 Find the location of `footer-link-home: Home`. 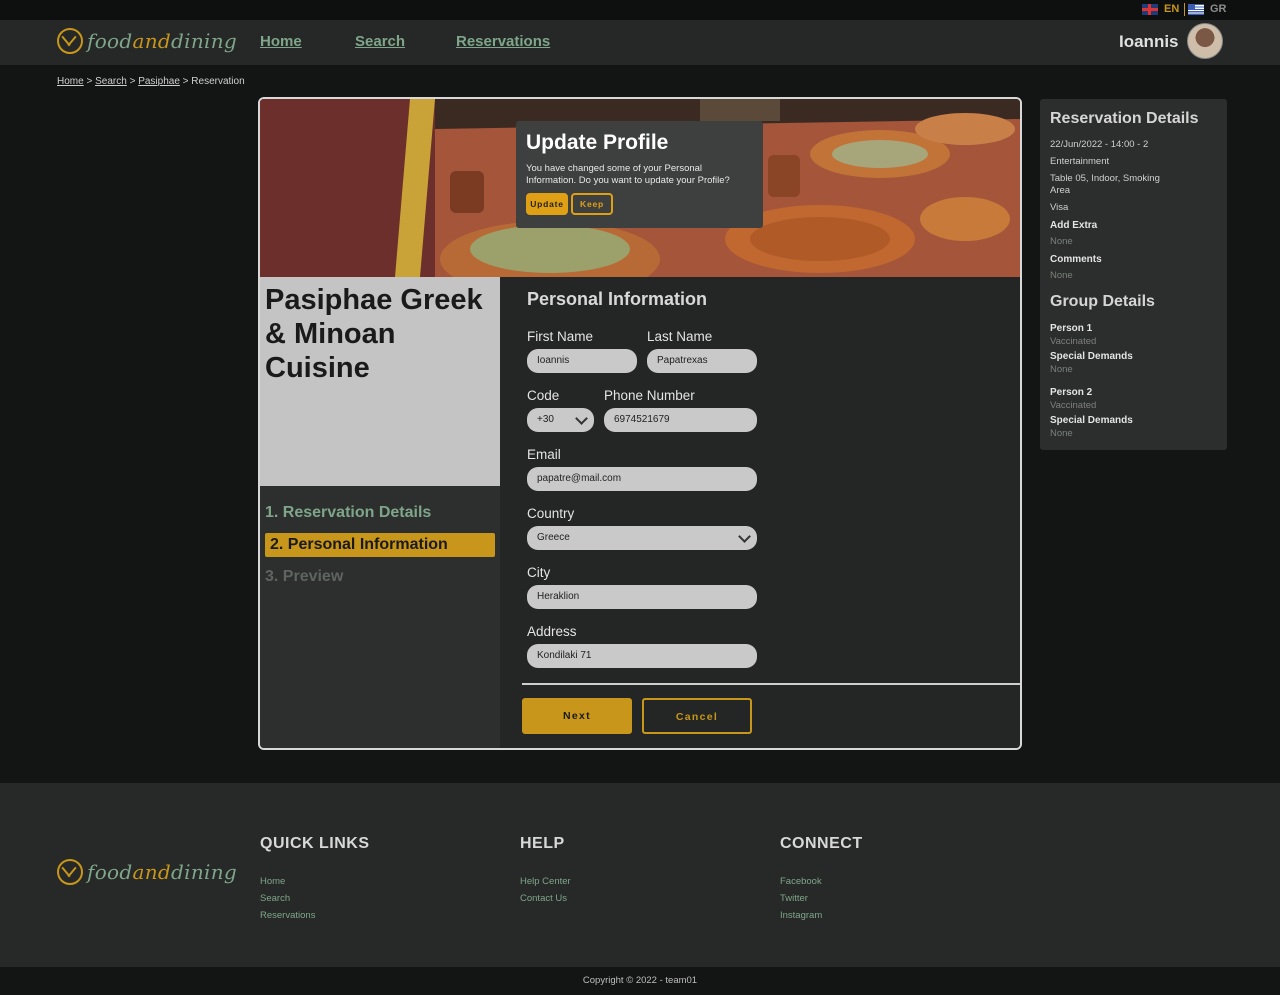

footer-link-home: Home is located at coordinates (272, 881).